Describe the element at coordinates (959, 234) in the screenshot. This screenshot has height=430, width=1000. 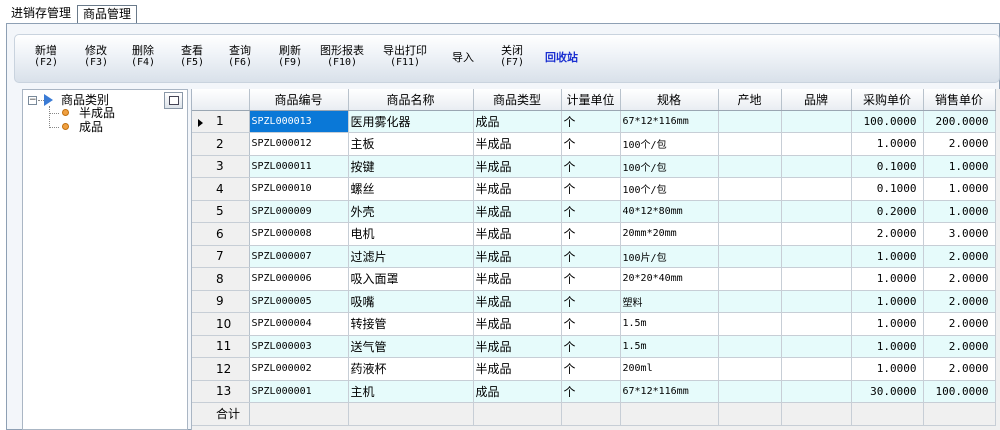
I see `cell-sale-price: 3.0000` at that location.